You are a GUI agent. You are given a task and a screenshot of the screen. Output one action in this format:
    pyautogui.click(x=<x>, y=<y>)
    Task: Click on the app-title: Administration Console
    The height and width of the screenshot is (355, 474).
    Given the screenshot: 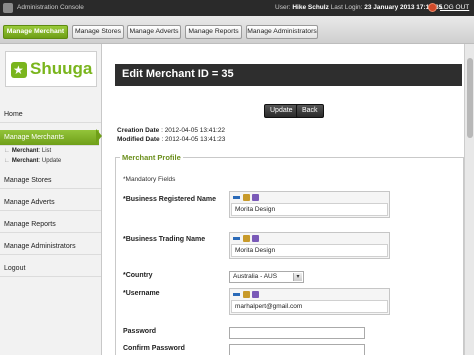 What is the action you would take?
    pyautogui.click(x=50, y=7)
    